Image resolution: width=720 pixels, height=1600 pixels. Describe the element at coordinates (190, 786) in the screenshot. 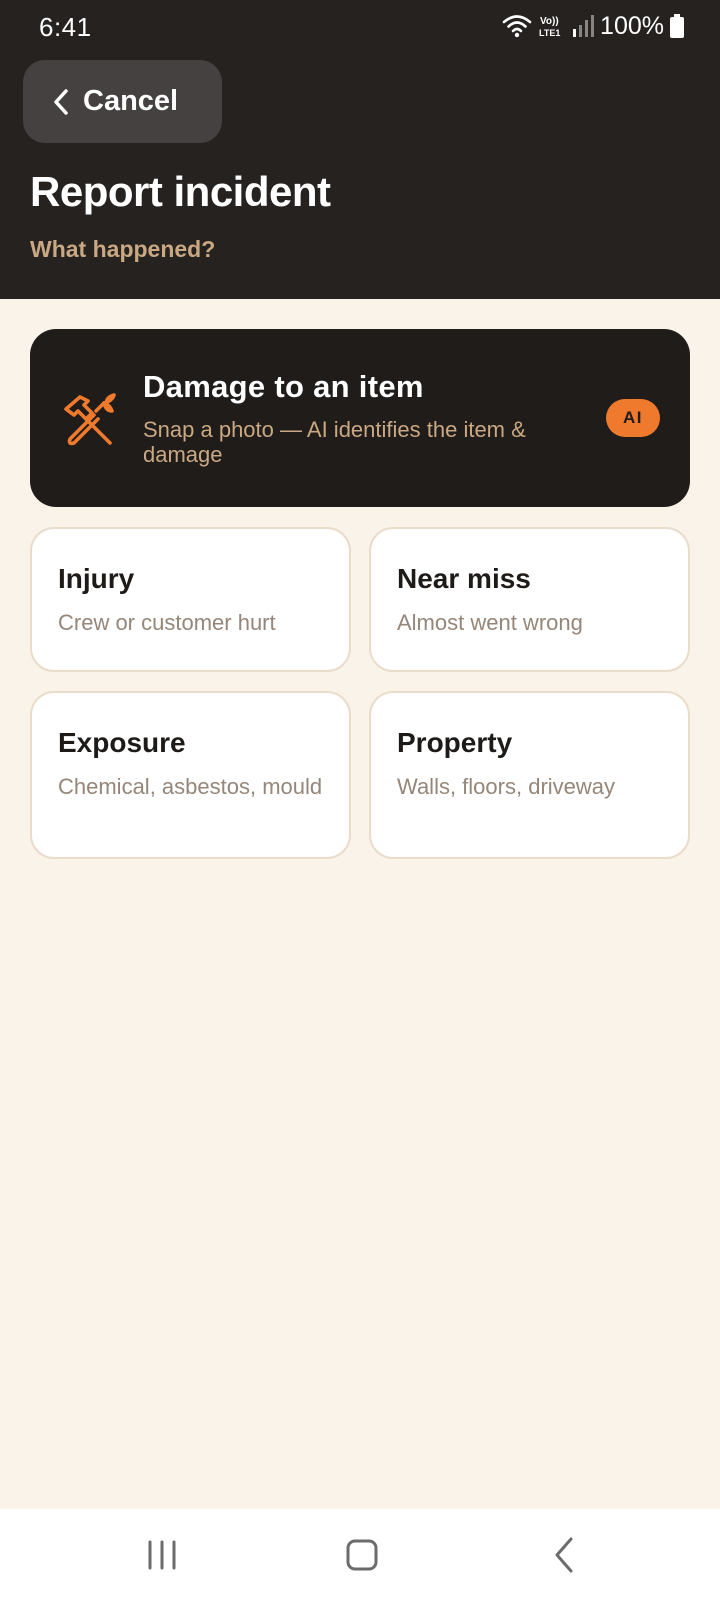

I see `option-description: Chemical, asbestos, mould` at that location.